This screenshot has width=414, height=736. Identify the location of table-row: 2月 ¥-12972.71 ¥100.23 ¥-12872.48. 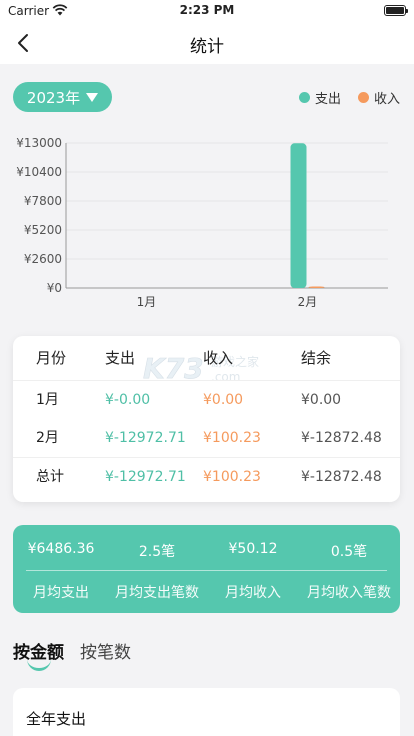
(206, 438).